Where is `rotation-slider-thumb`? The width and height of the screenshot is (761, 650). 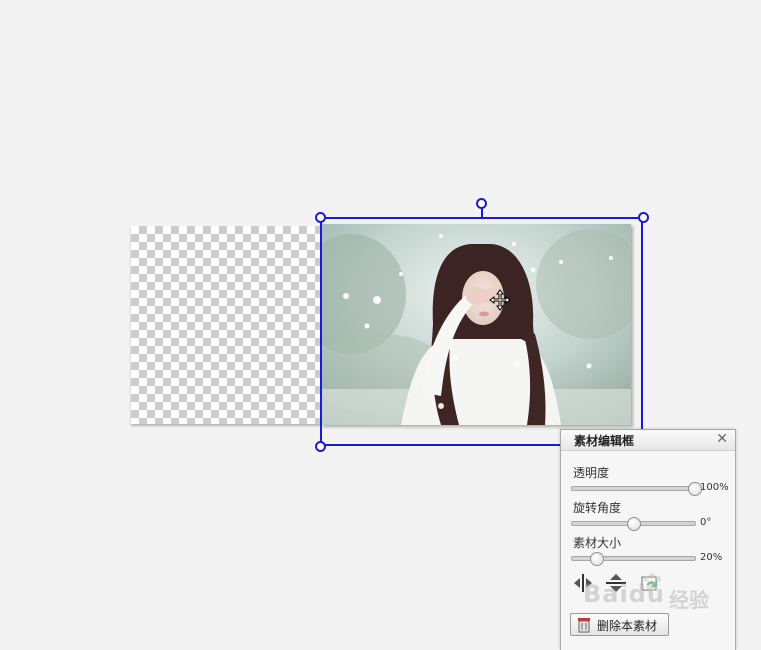 rotation-slider-thumb is located at coordinates (633, 524).